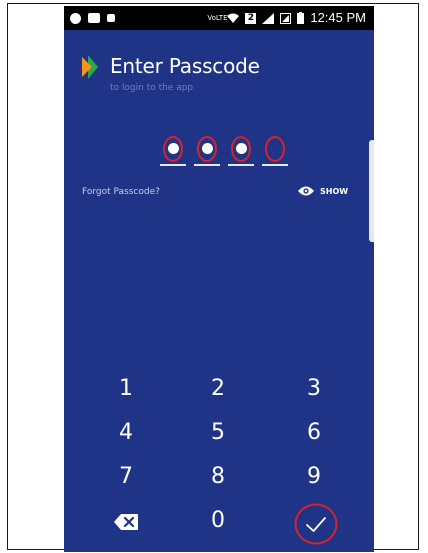 The width and height of the screenshot is (428, 553). Describe the element at coordinates (338, 17) in the screenshot. I see `clock: 12:45 PM` at that location.